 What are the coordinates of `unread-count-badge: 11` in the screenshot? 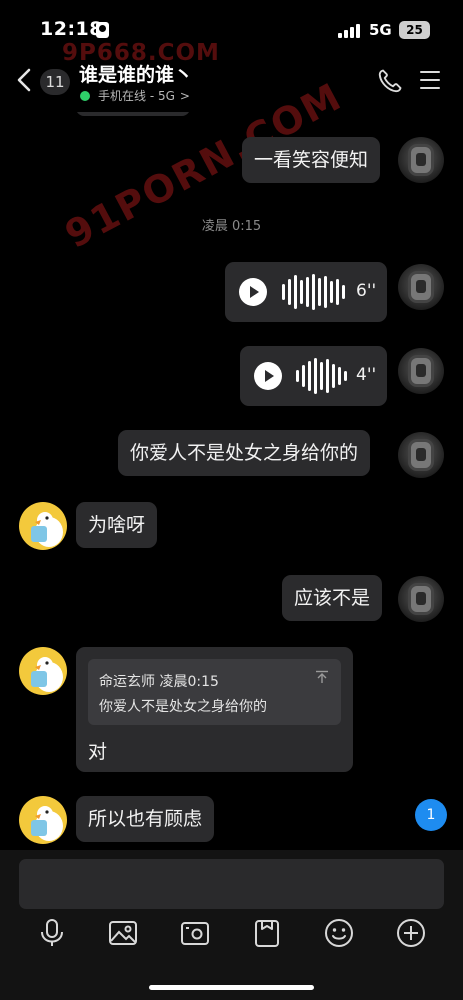 It's located at (55, 82).